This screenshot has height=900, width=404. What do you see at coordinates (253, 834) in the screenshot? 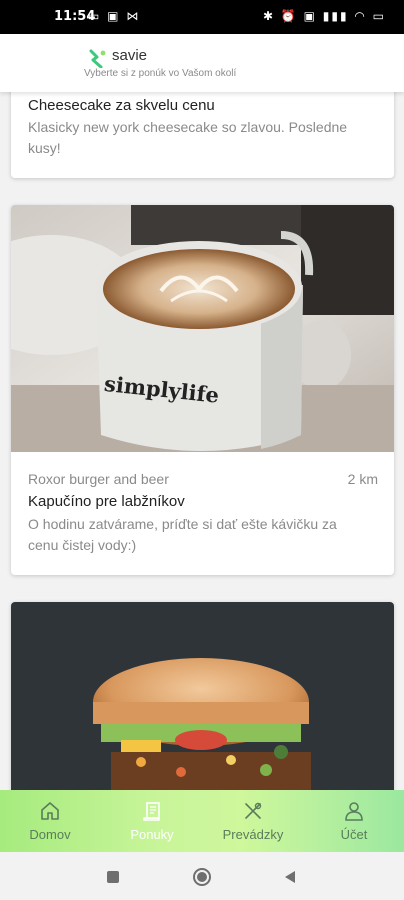
I see `nav-restaurants-label: Prevádzky` at bounding box center [253, 834].